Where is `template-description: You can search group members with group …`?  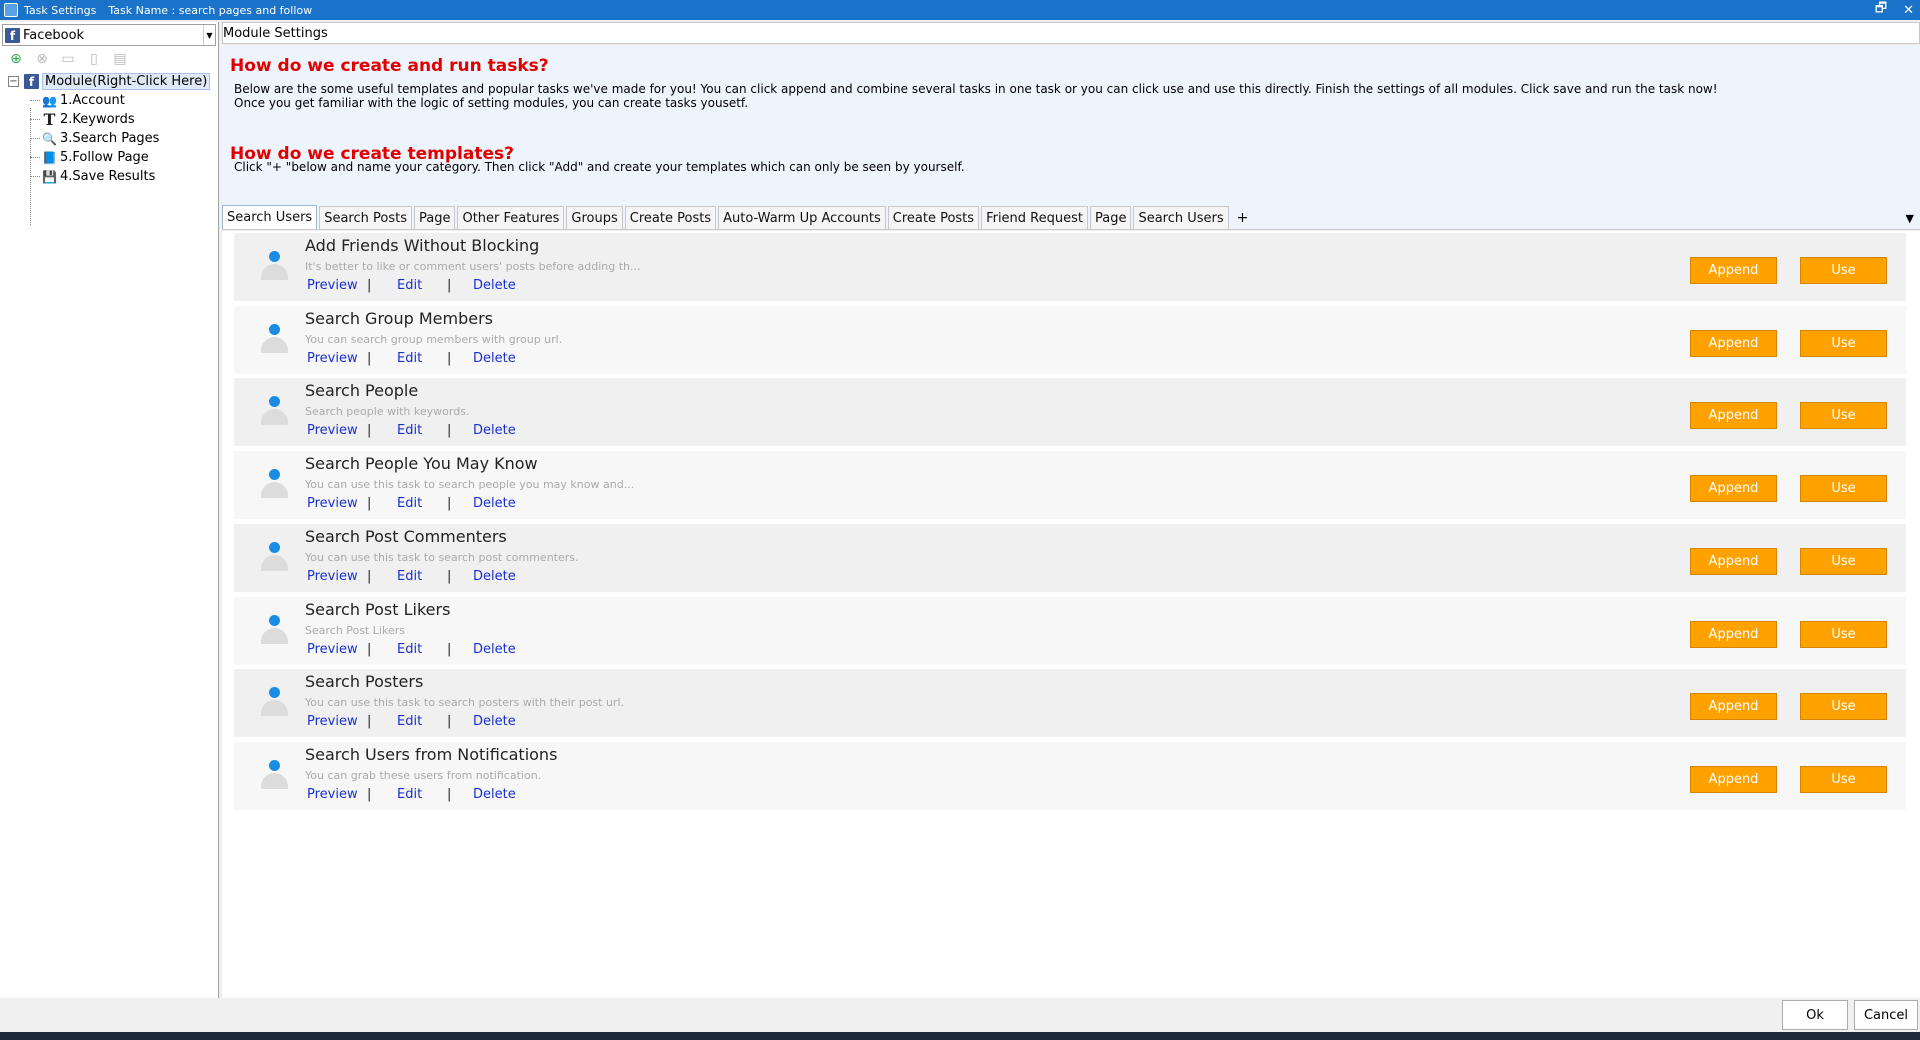
template-description: You can search group members with group … is located at coordinates (434, 339).